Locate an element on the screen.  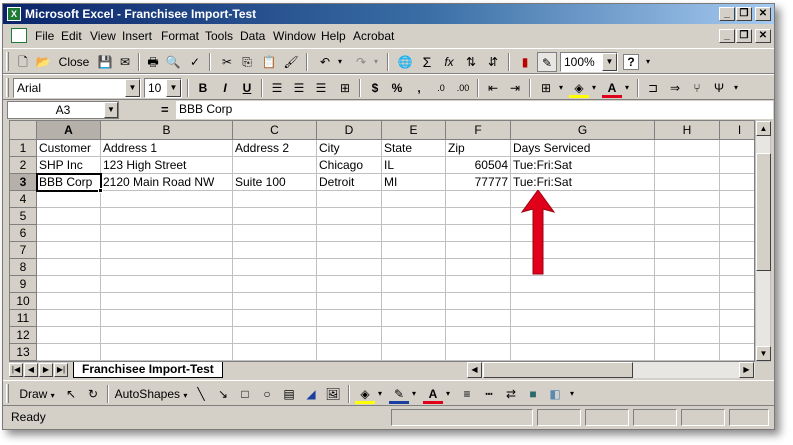
increase-decimal-icon: .0 is located at coordinates (441, 88).